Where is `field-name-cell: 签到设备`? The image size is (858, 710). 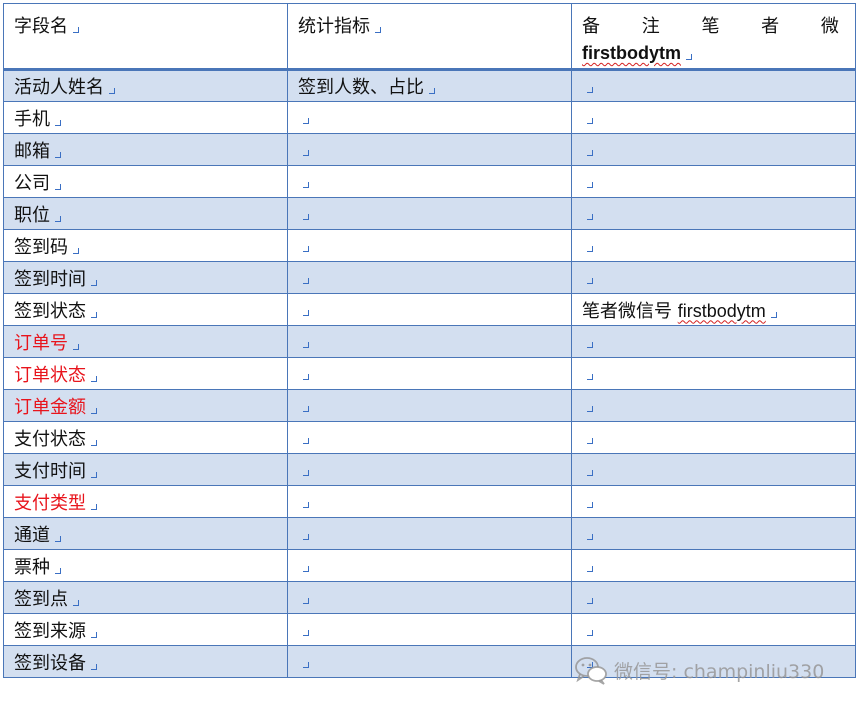
field-name-cell: 签到设备 is located at coordinates (145, 661).